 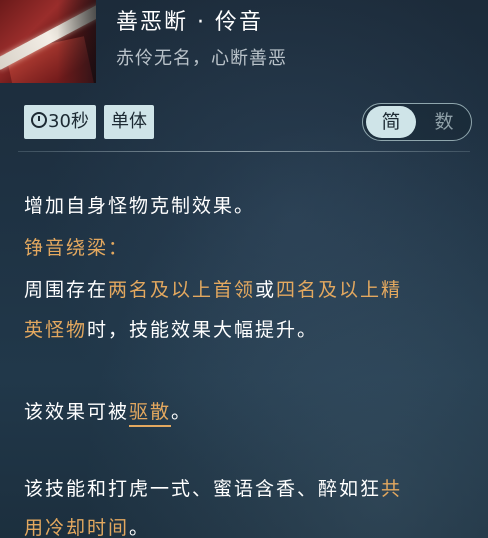 I want to click on cooldown-badge: 30秒, so click(x=60, y=122).